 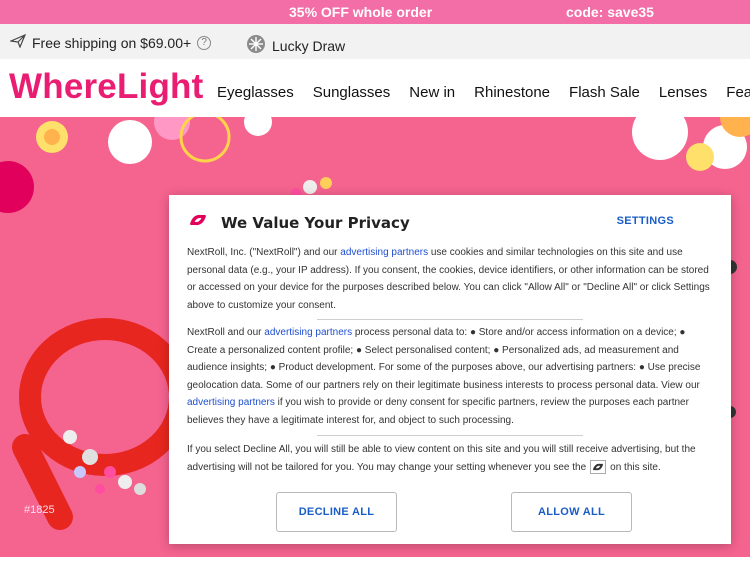 What do you see at coordinates (256, 45) in the screenshot?
I see `snowflake-icon` at bounding box center [256, 45].